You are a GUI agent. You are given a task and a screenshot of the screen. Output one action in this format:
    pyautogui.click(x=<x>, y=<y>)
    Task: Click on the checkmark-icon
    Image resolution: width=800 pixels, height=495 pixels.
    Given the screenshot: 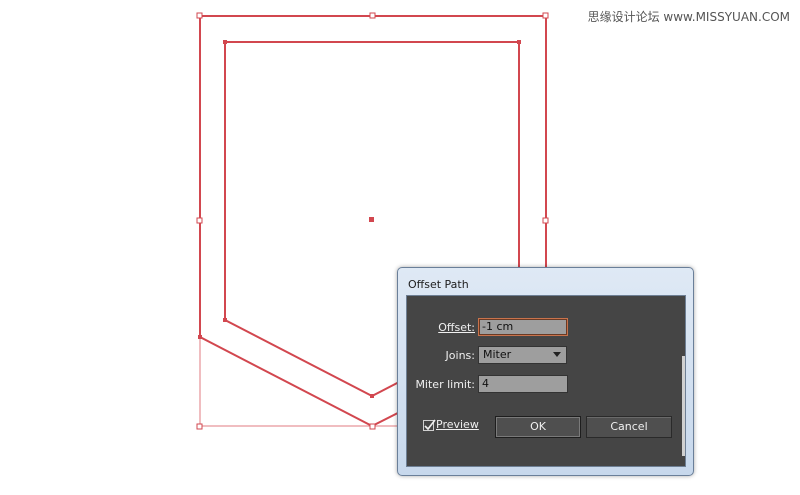 What is the action you would take?
    pyautogui.click(x=430, y=425)
    